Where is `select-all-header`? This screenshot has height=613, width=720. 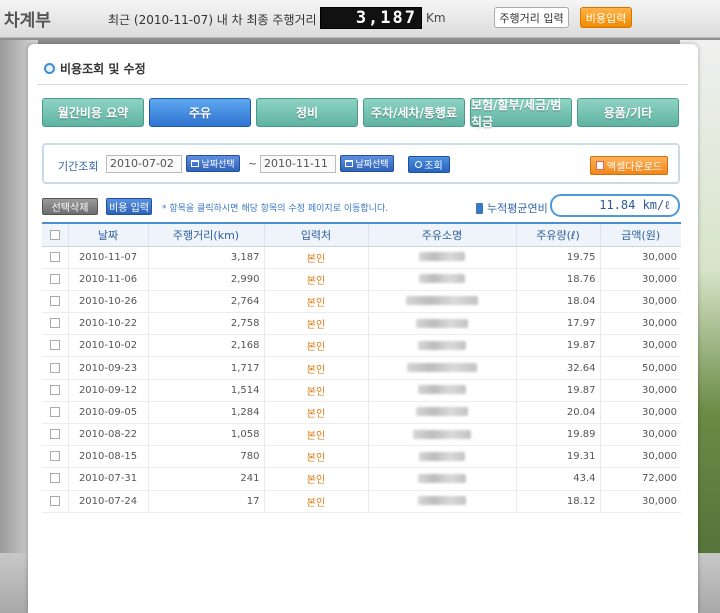 select-all-header is located at coordinates (55, 235).